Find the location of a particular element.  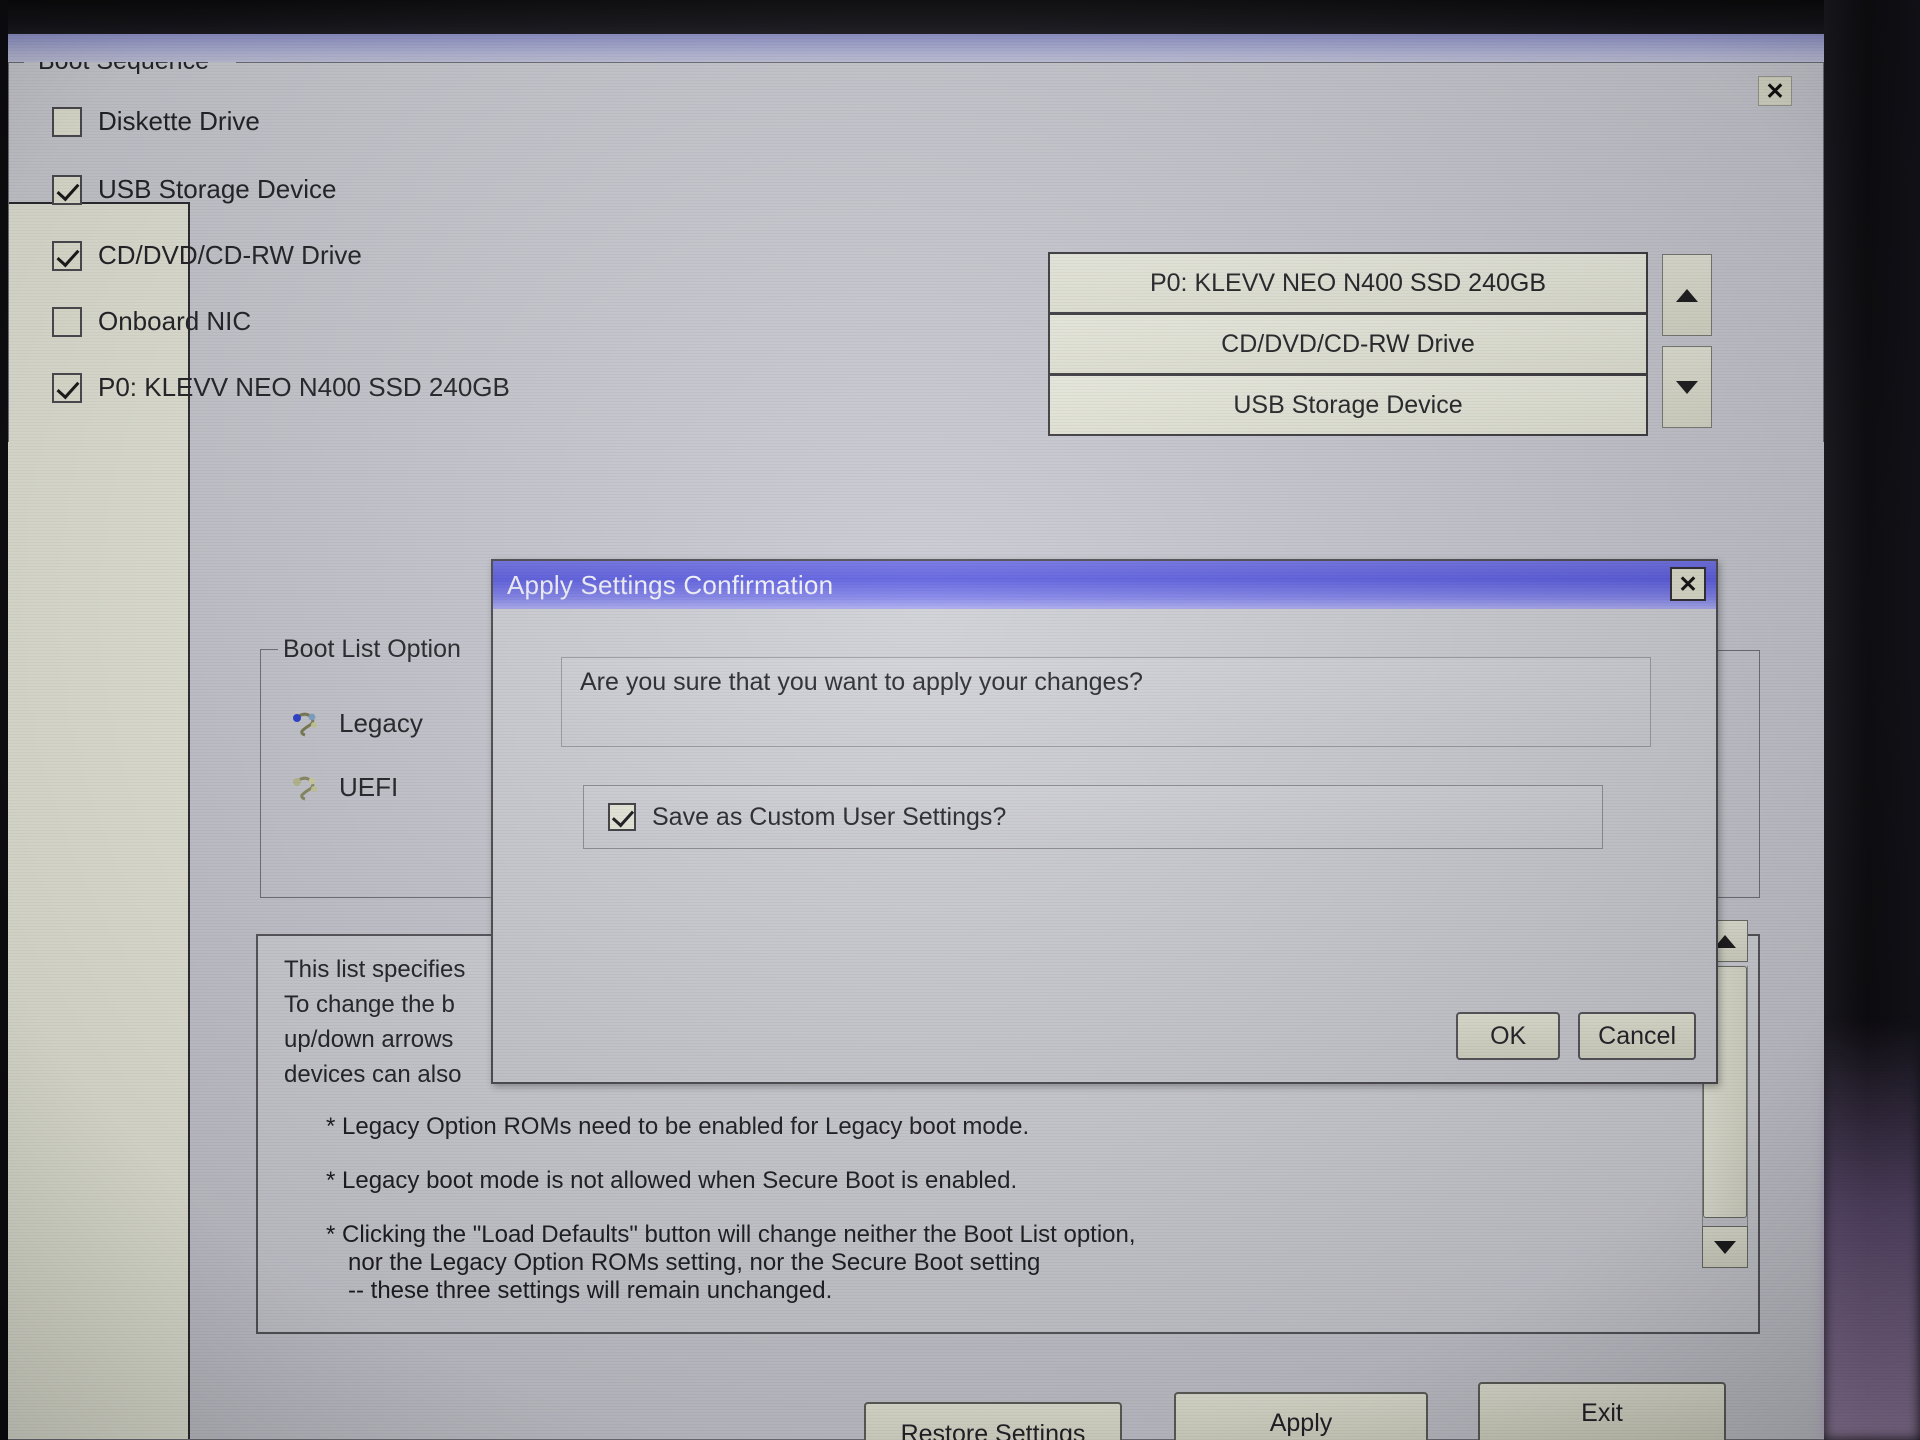

triangle-up-icon is located at coordinates (1687, 295).